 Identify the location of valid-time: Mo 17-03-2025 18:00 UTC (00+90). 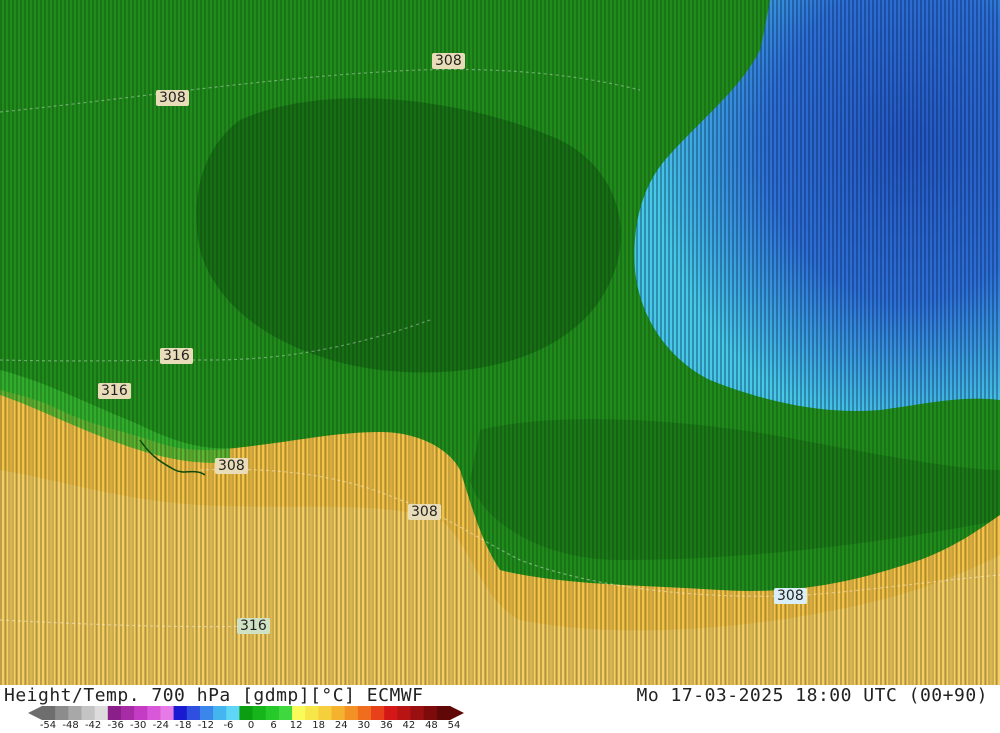
(812, 695).